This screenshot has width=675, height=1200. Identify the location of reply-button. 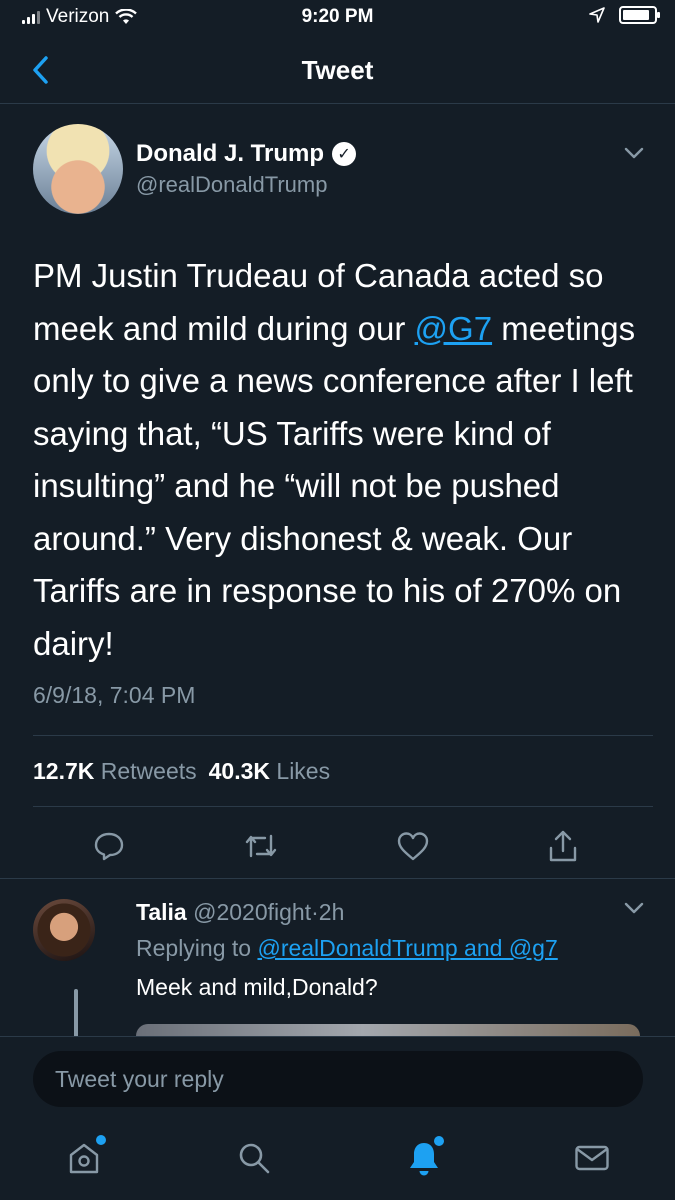
(109, 846).